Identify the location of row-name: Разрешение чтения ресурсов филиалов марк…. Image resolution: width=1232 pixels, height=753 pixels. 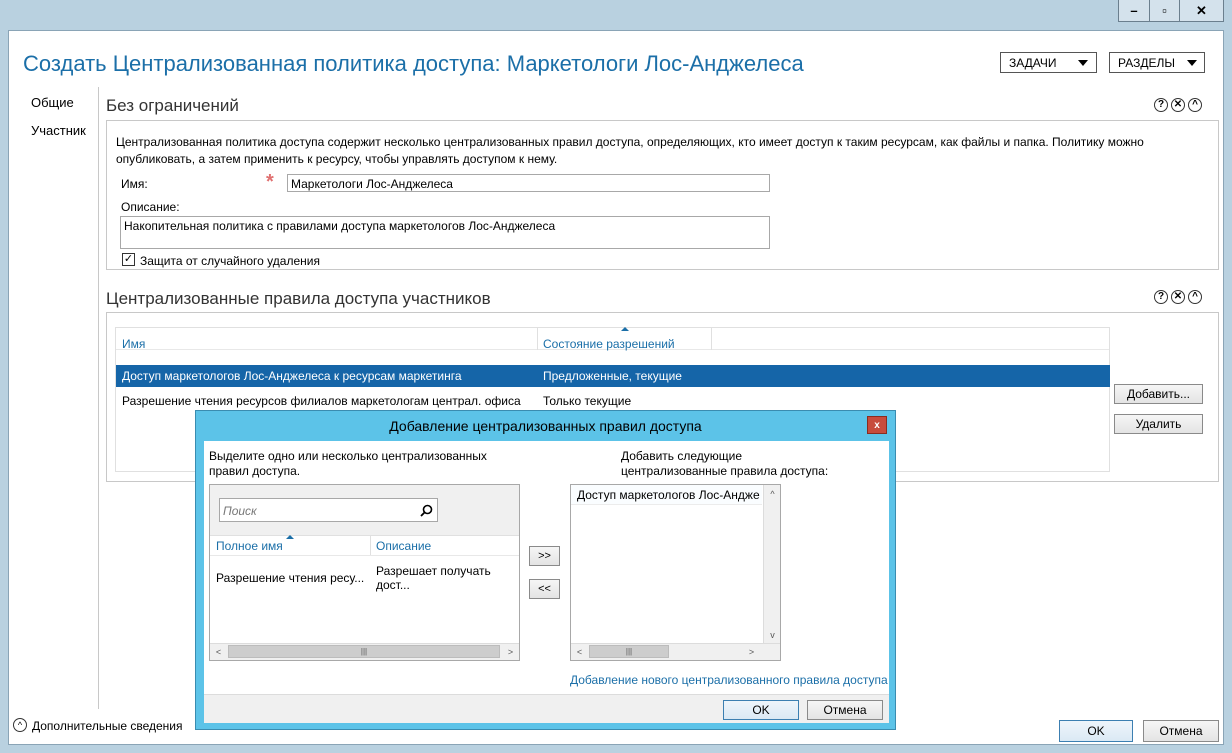
(321, 401).